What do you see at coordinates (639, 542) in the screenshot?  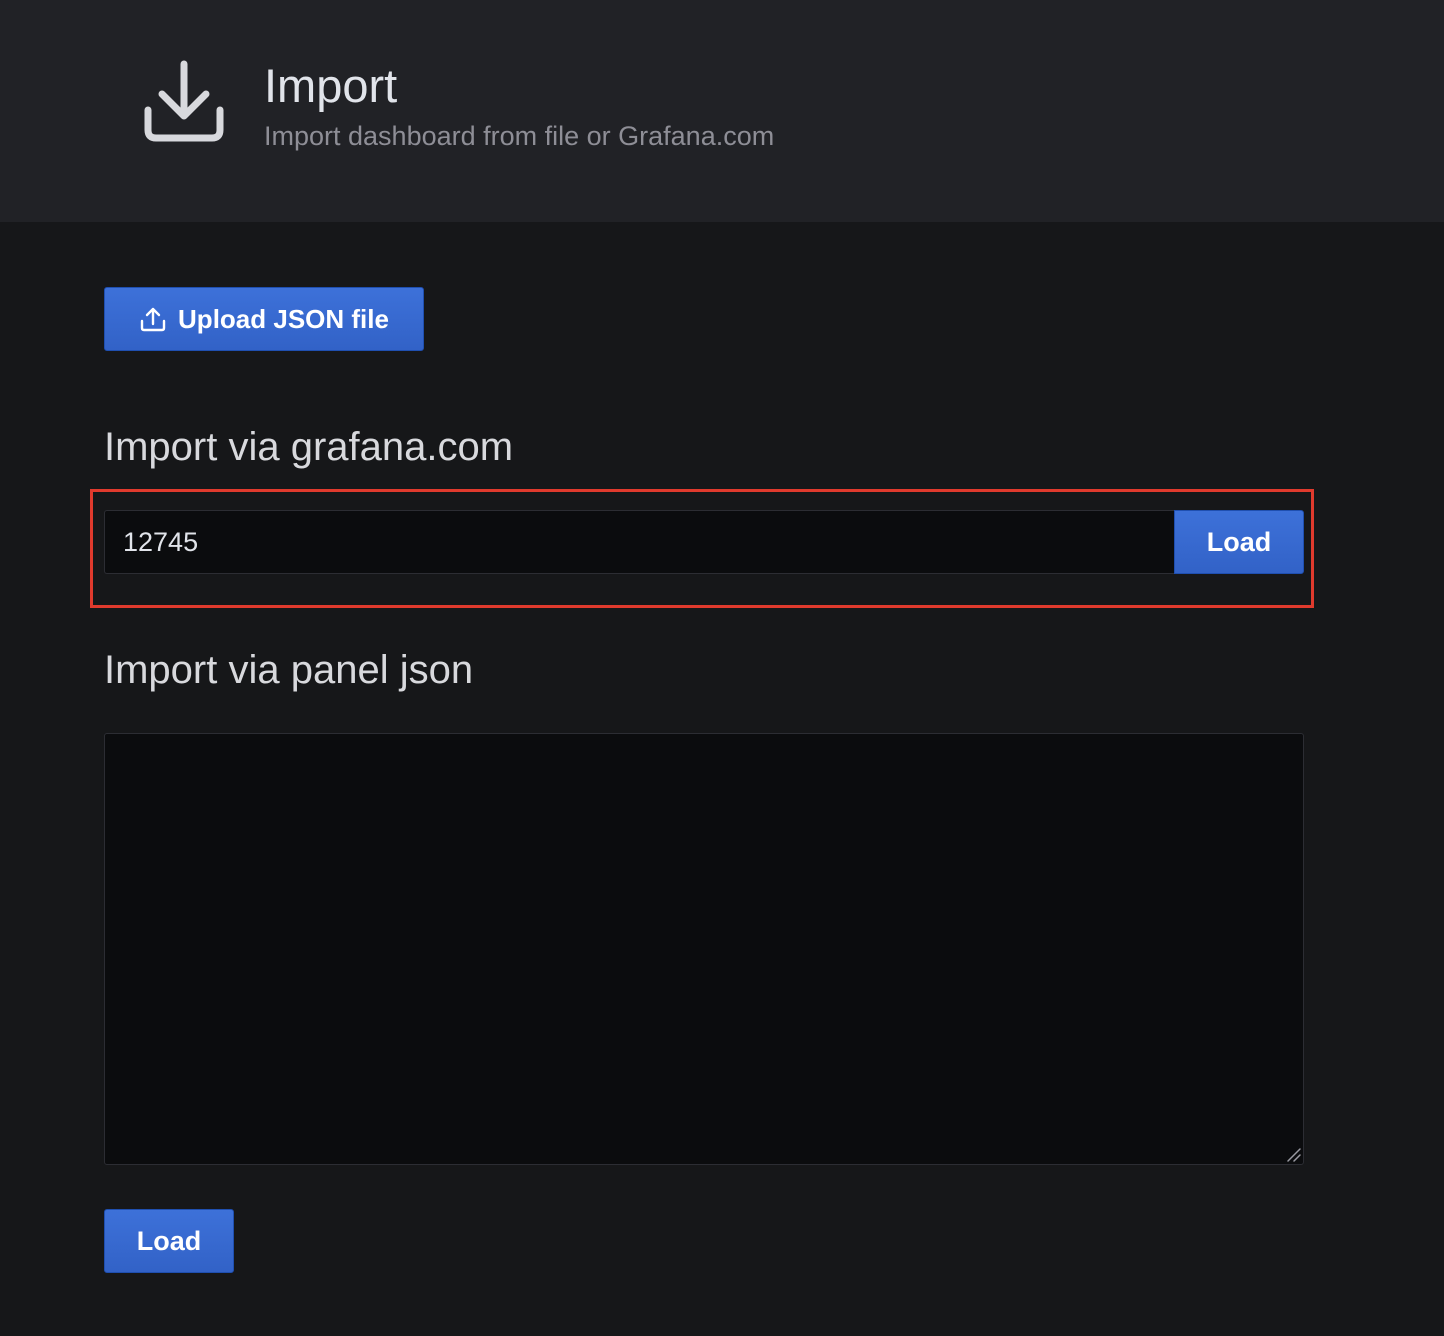 I see `grafana-dashboard-id-input` at bounding box center [639, 542].